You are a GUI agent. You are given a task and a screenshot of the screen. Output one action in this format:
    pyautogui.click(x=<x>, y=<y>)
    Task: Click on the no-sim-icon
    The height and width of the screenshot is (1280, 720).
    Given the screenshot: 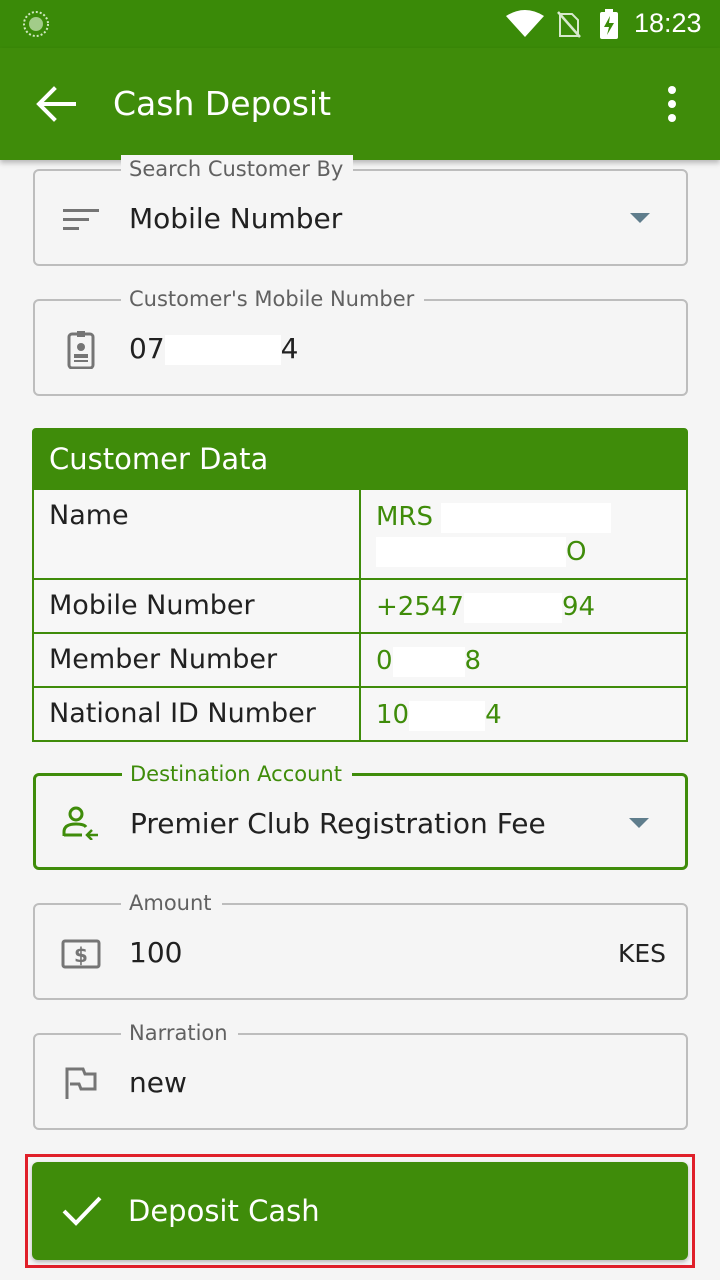 What is the action you would take?
    pyautogui.click(x=569, y=24)
    